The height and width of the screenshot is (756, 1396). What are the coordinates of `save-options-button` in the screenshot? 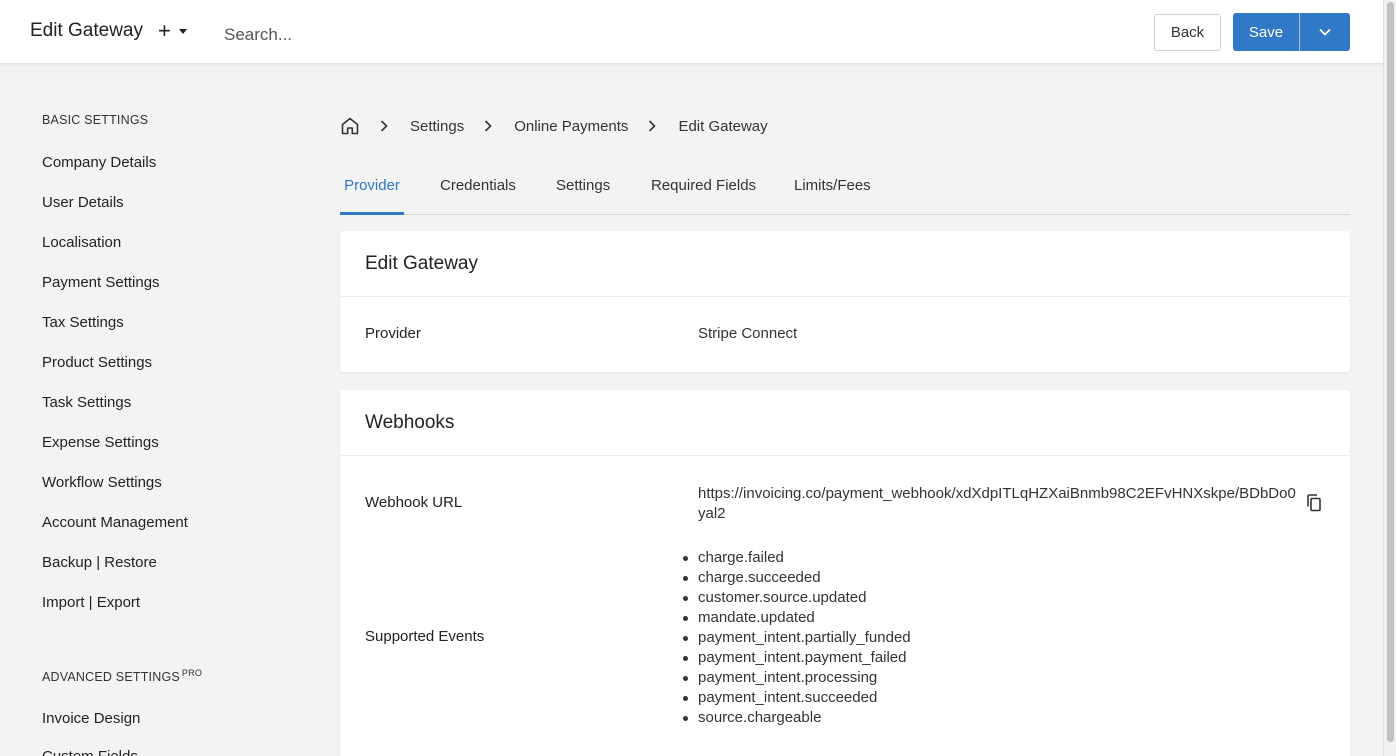 It's located at (1325, 32).